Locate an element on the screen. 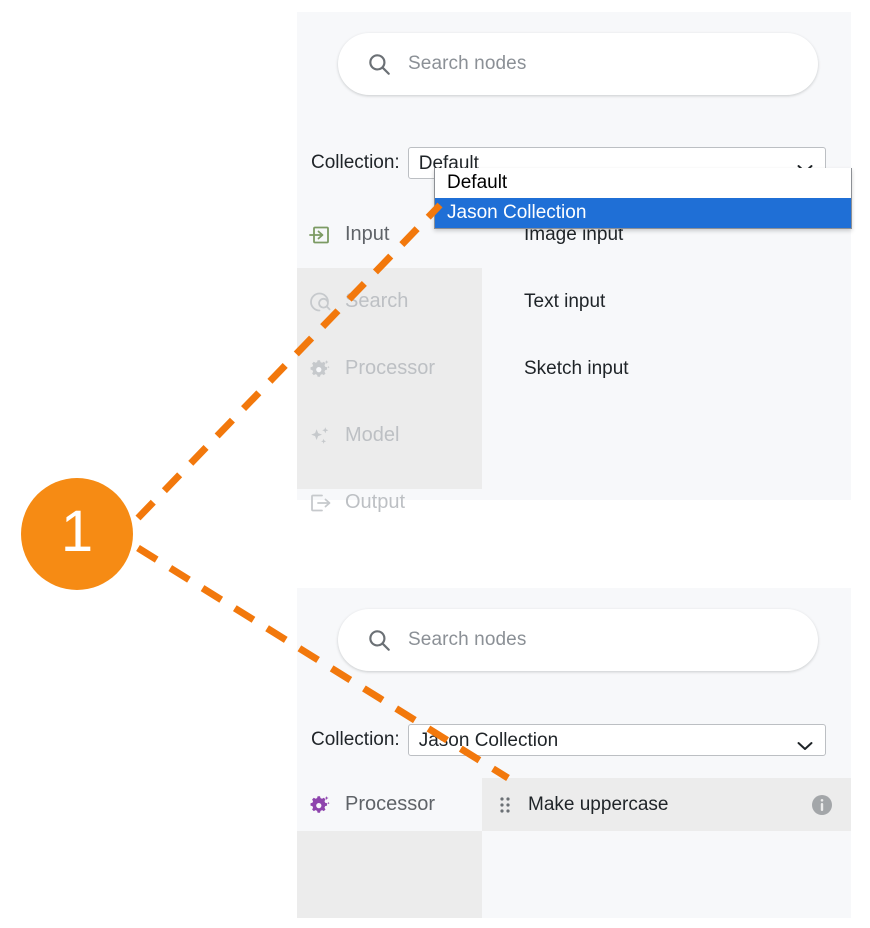 This screenshot has width=870, height=928. search-globe-icon is located at coordinates (320, 302).